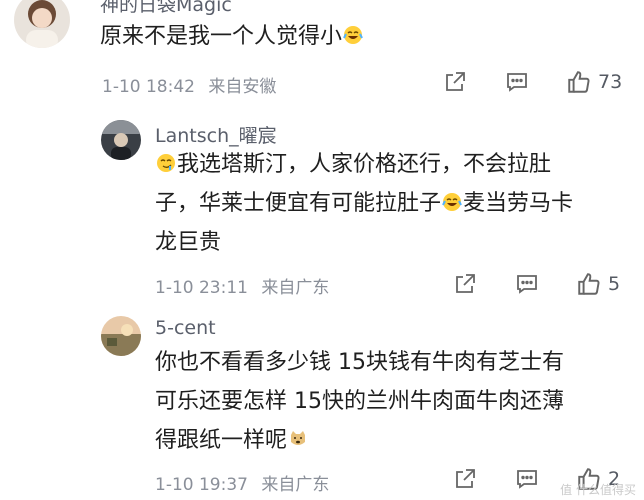  I want to click on like-button: 5, so click(598, 284).